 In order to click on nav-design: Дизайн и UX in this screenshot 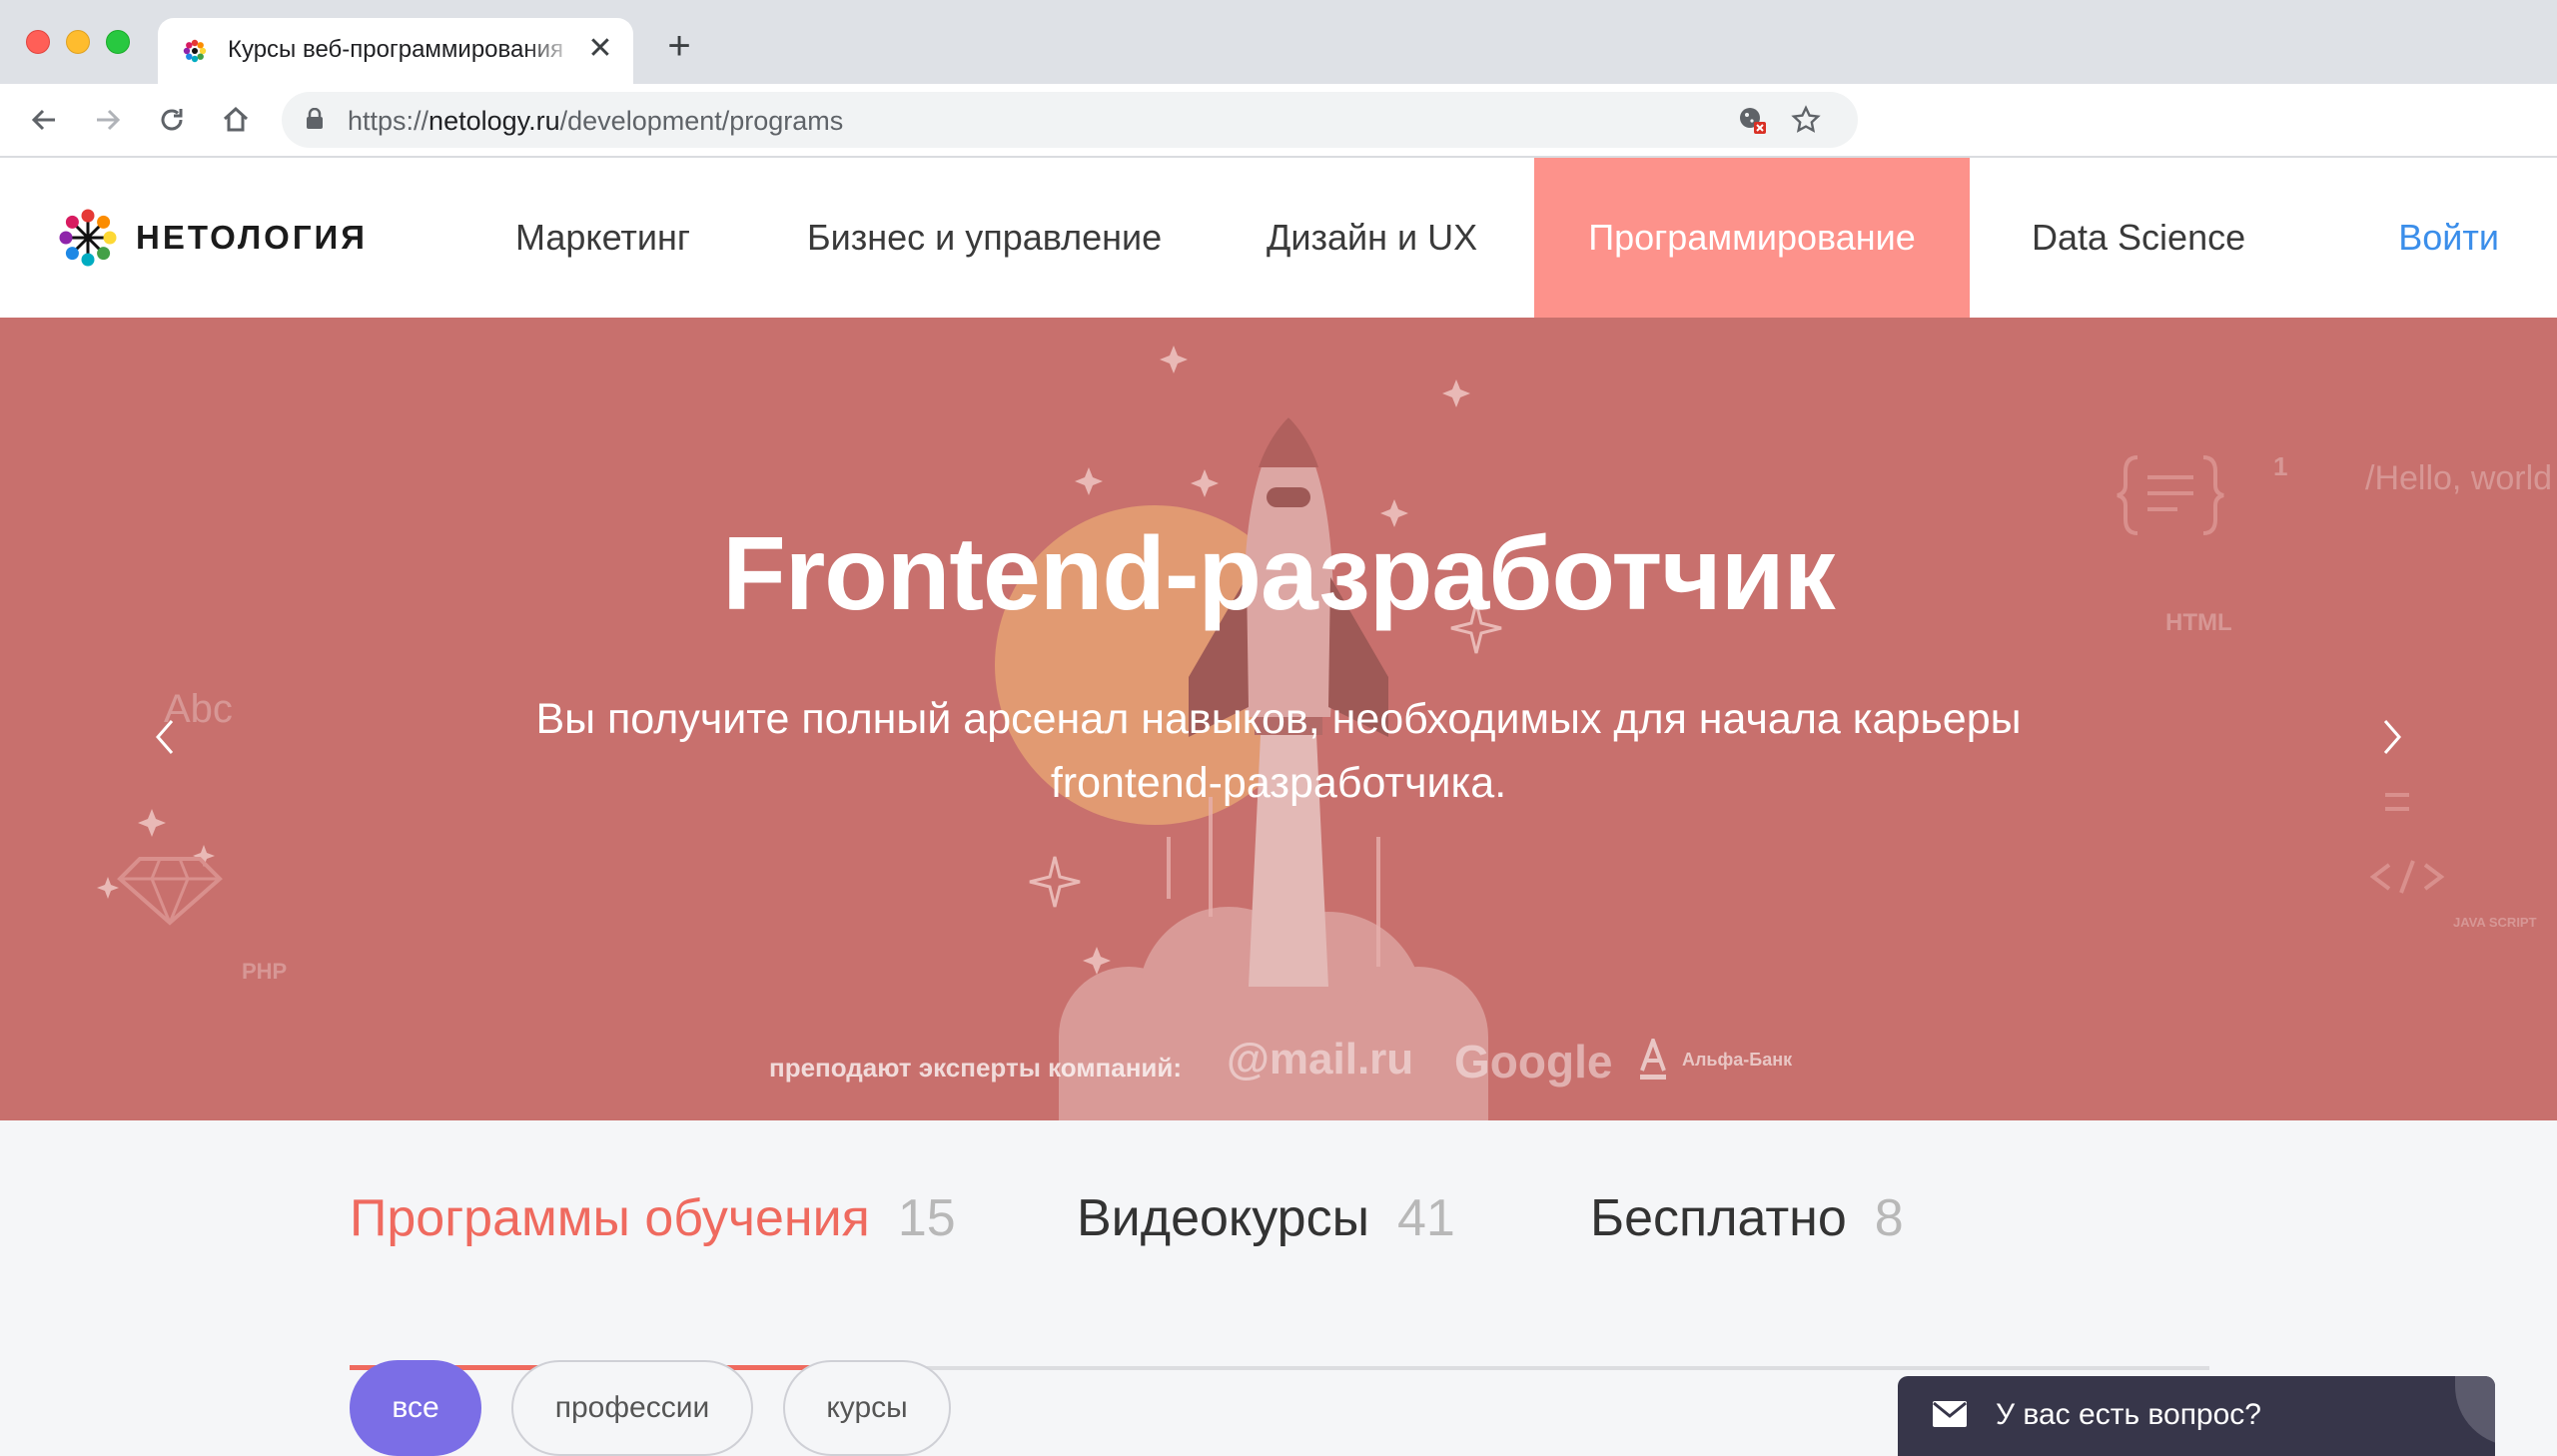, I will do `click(1372, 238)`.